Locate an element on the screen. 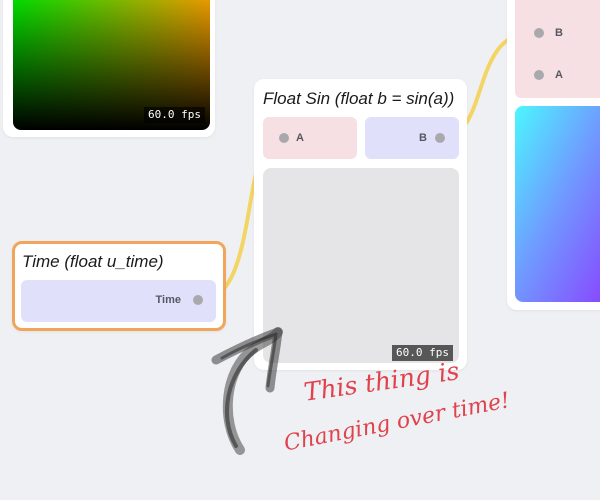 This screenshot has height=500, width=600. right-node: B A is located at coordinates (553, 155).